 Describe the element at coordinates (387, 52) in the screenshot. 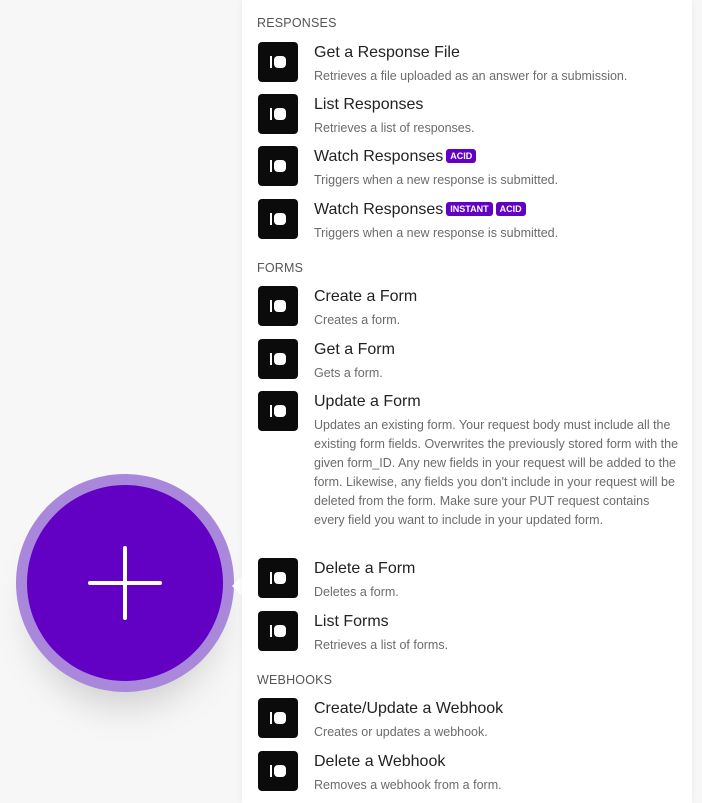

I see `item-title: Get a Response File` at that location.